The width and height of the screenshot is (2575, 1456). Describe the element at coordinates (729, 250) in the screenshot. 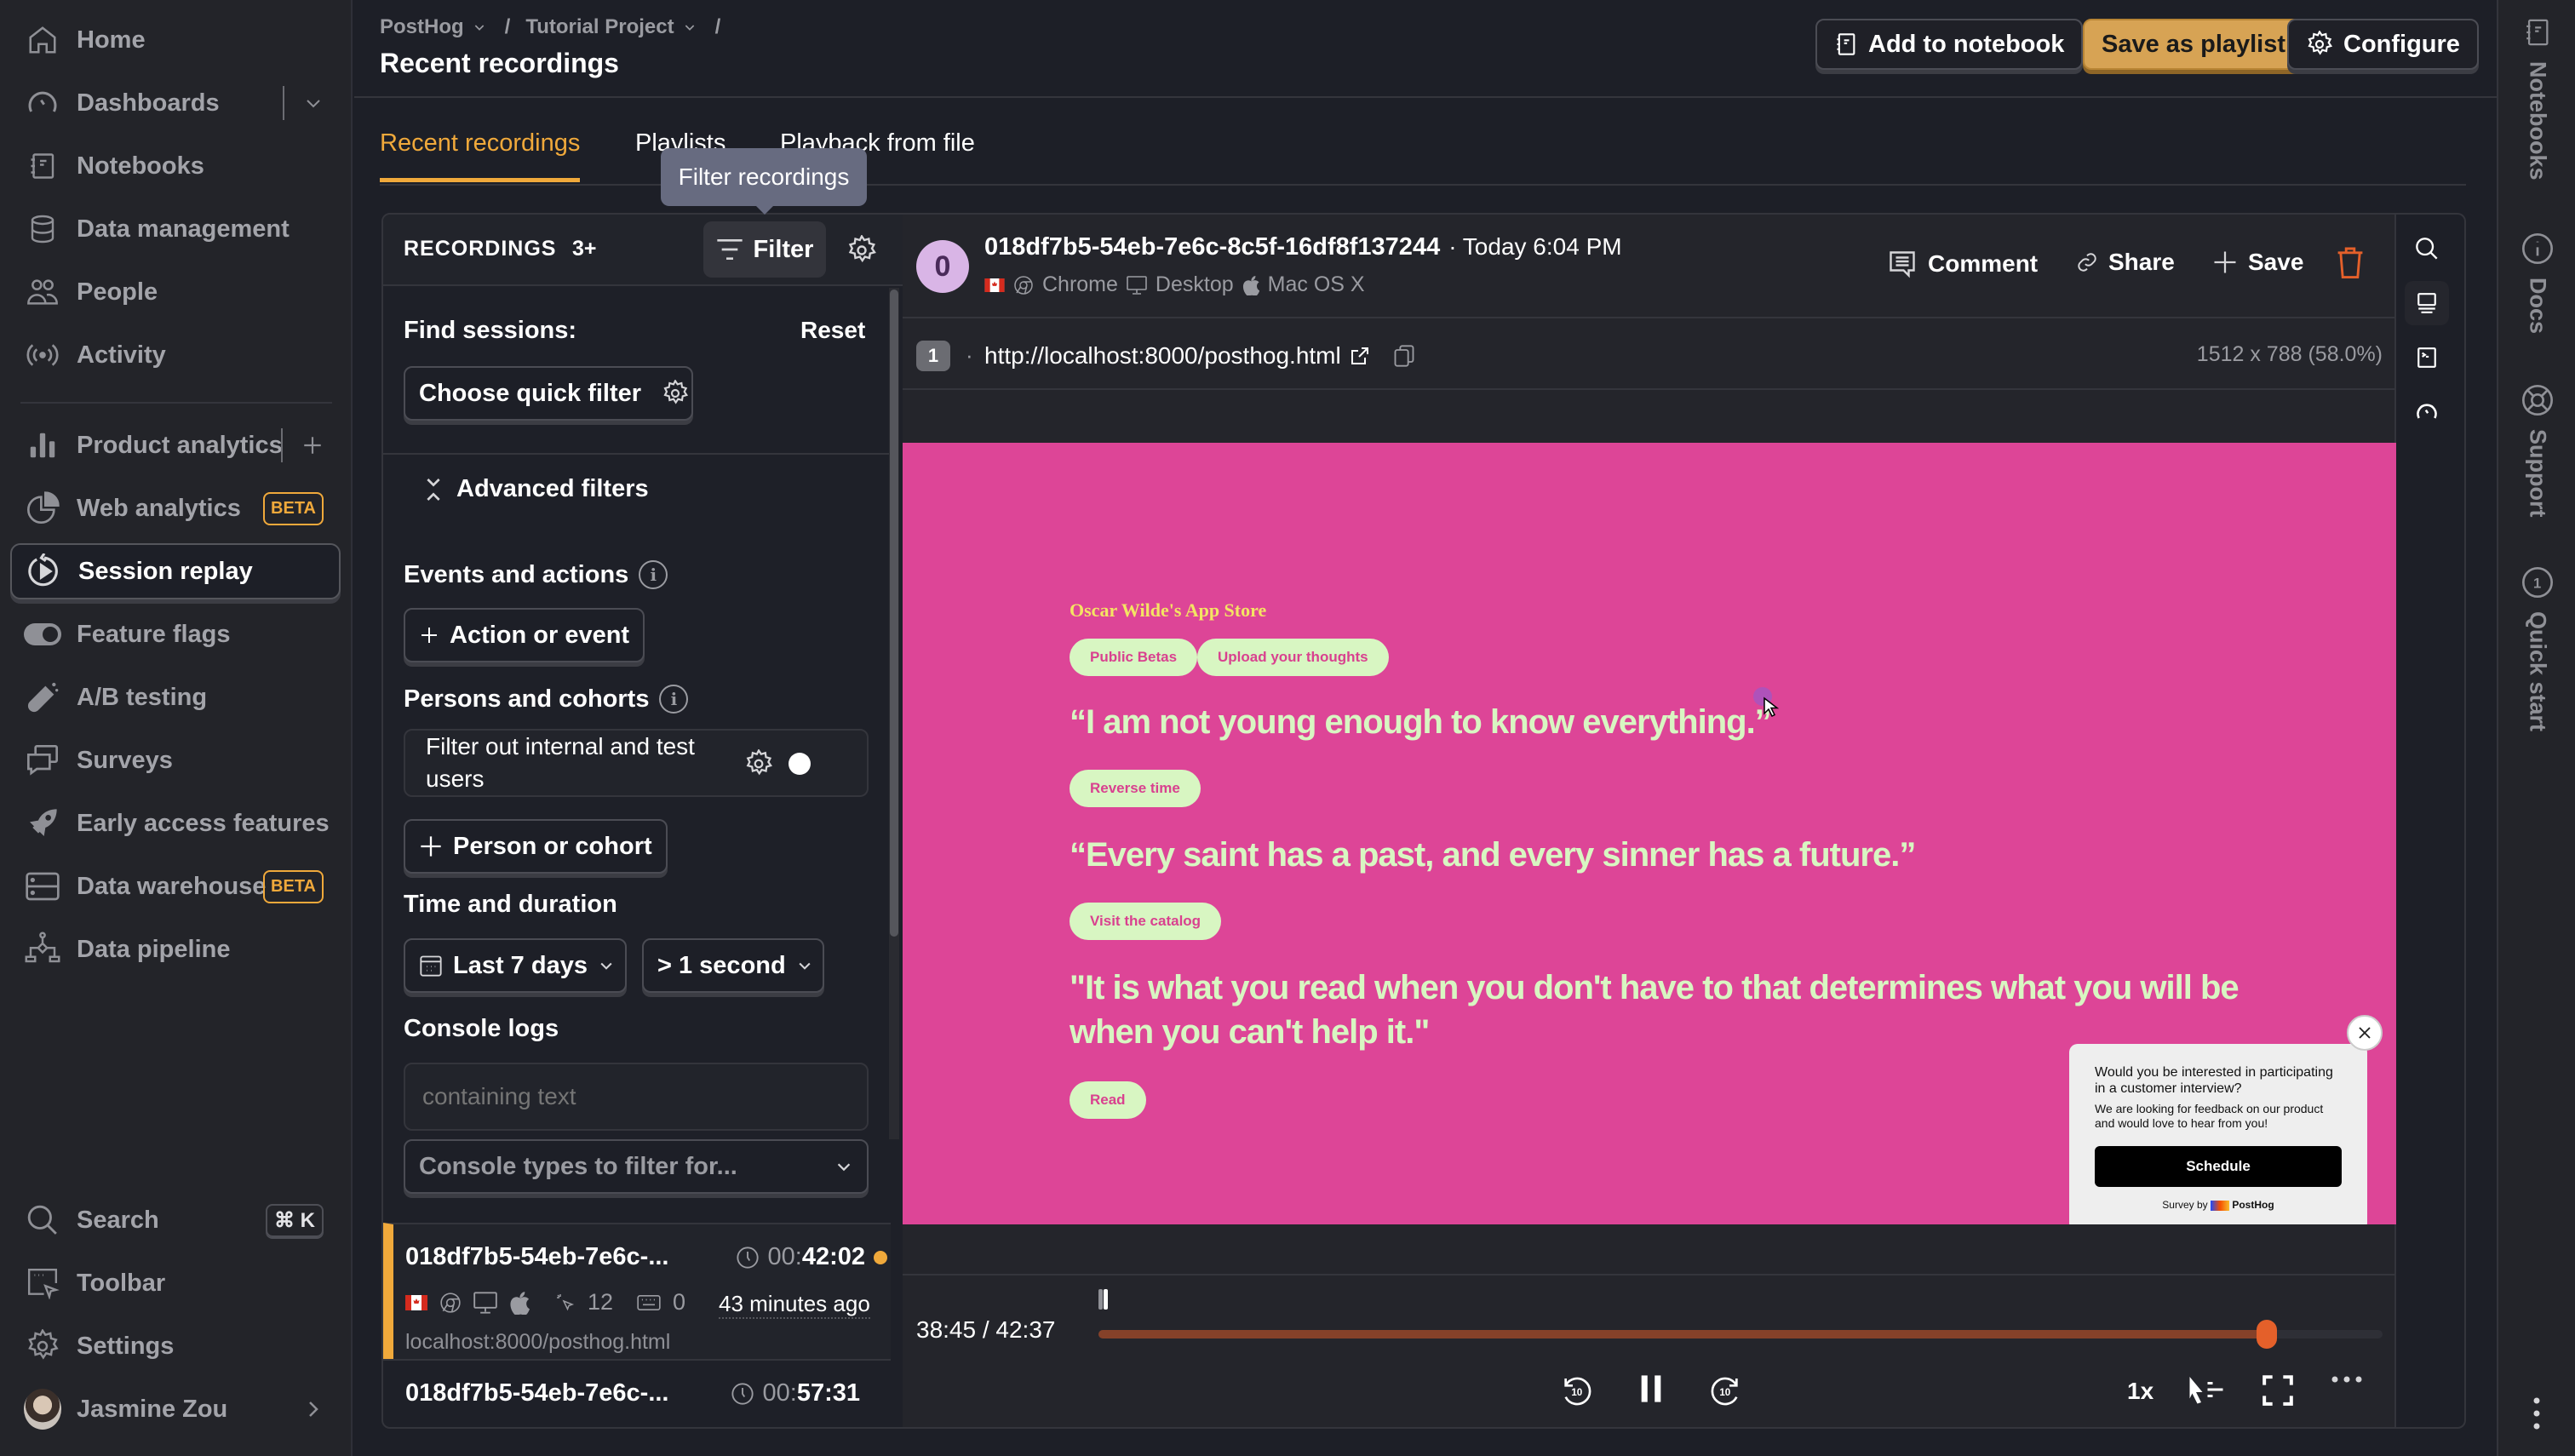

I see `filter-icon` at that location.